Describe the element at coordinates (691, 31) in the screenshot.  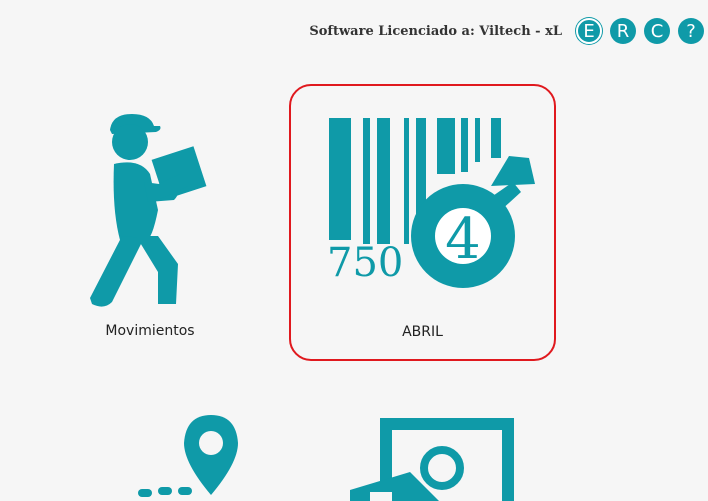
I see `help-button: ?` at that location.